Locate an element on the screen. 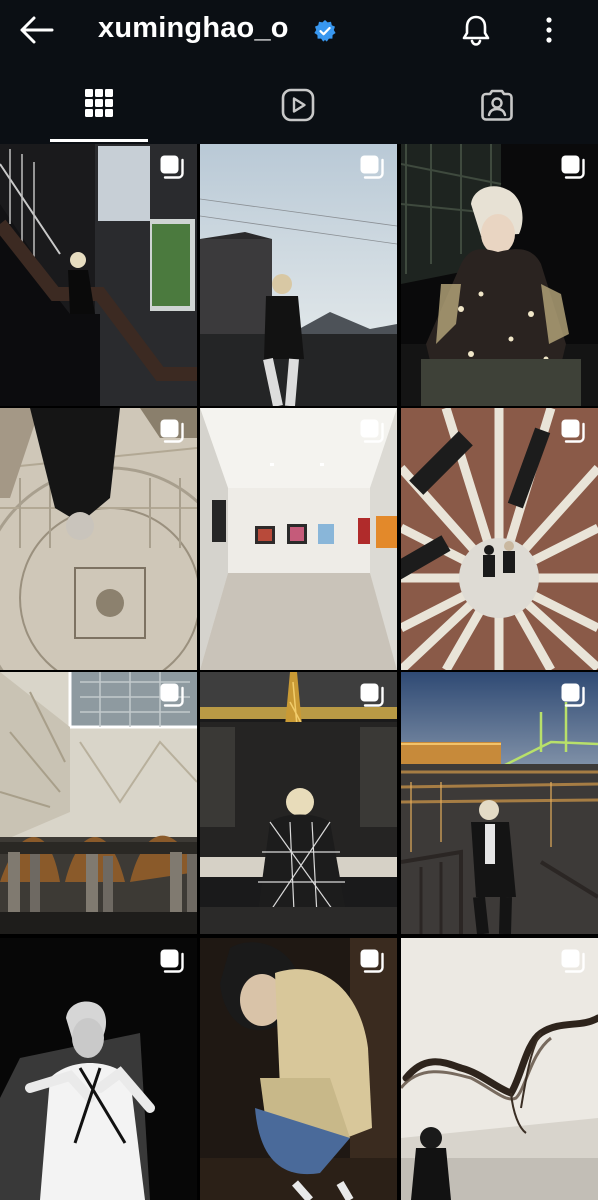 The width and height of the screenshot is (598, 1200). verified-badge-icon is located at coordinates (325, 31).